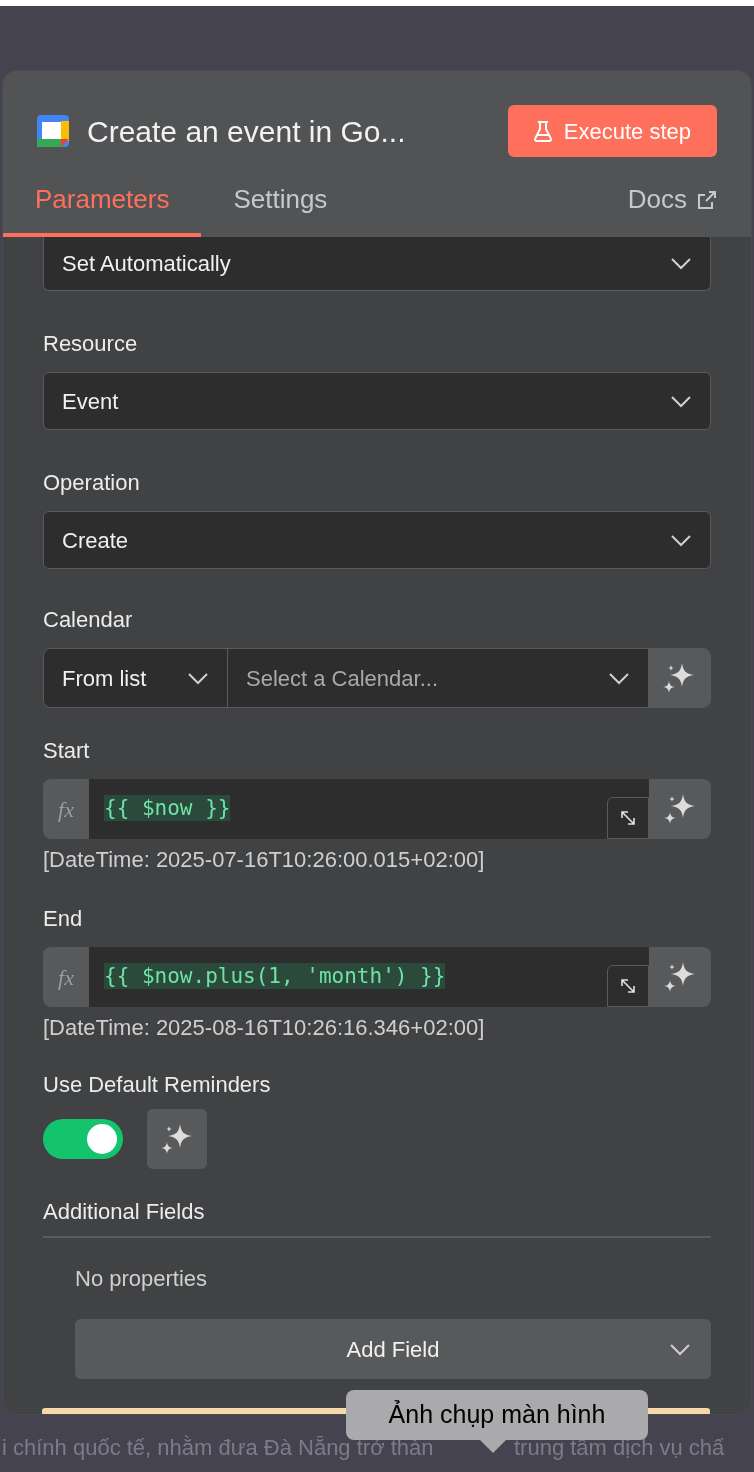 This screenshot has height=1472, width=754. What do you see at coordinates (672, 208) in the screenshot?
I see `docs-link: Docs` at bounding box center [672, 208].